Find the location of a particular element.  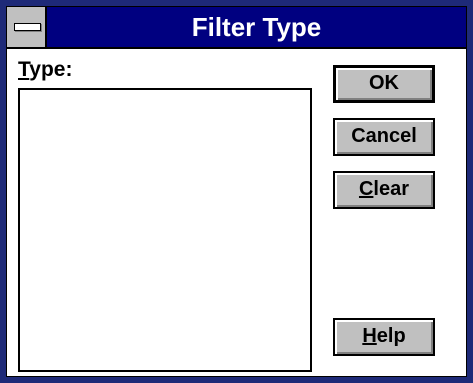

clear-button: Clear is located at coordinates (384, 190).